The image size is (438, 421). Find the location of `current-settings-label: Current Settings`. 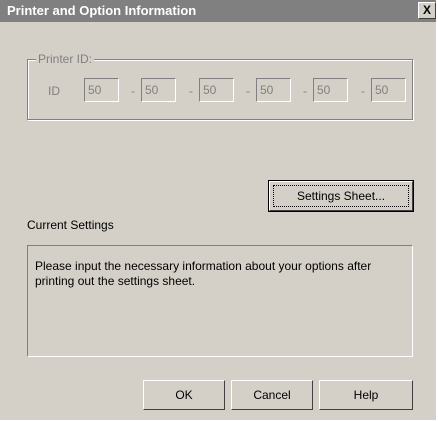

current-settings-label: Current Settings is located at coordinates (70, 225).